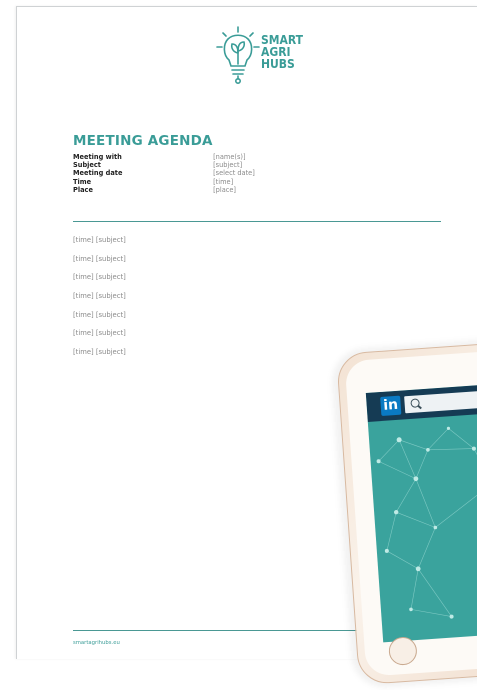 The image size is (477, 690). What do you see at coordinates (278, 64) in the screenshot?
I see `logo-line-hubs: HUBS` at bounding box center [278, 64].